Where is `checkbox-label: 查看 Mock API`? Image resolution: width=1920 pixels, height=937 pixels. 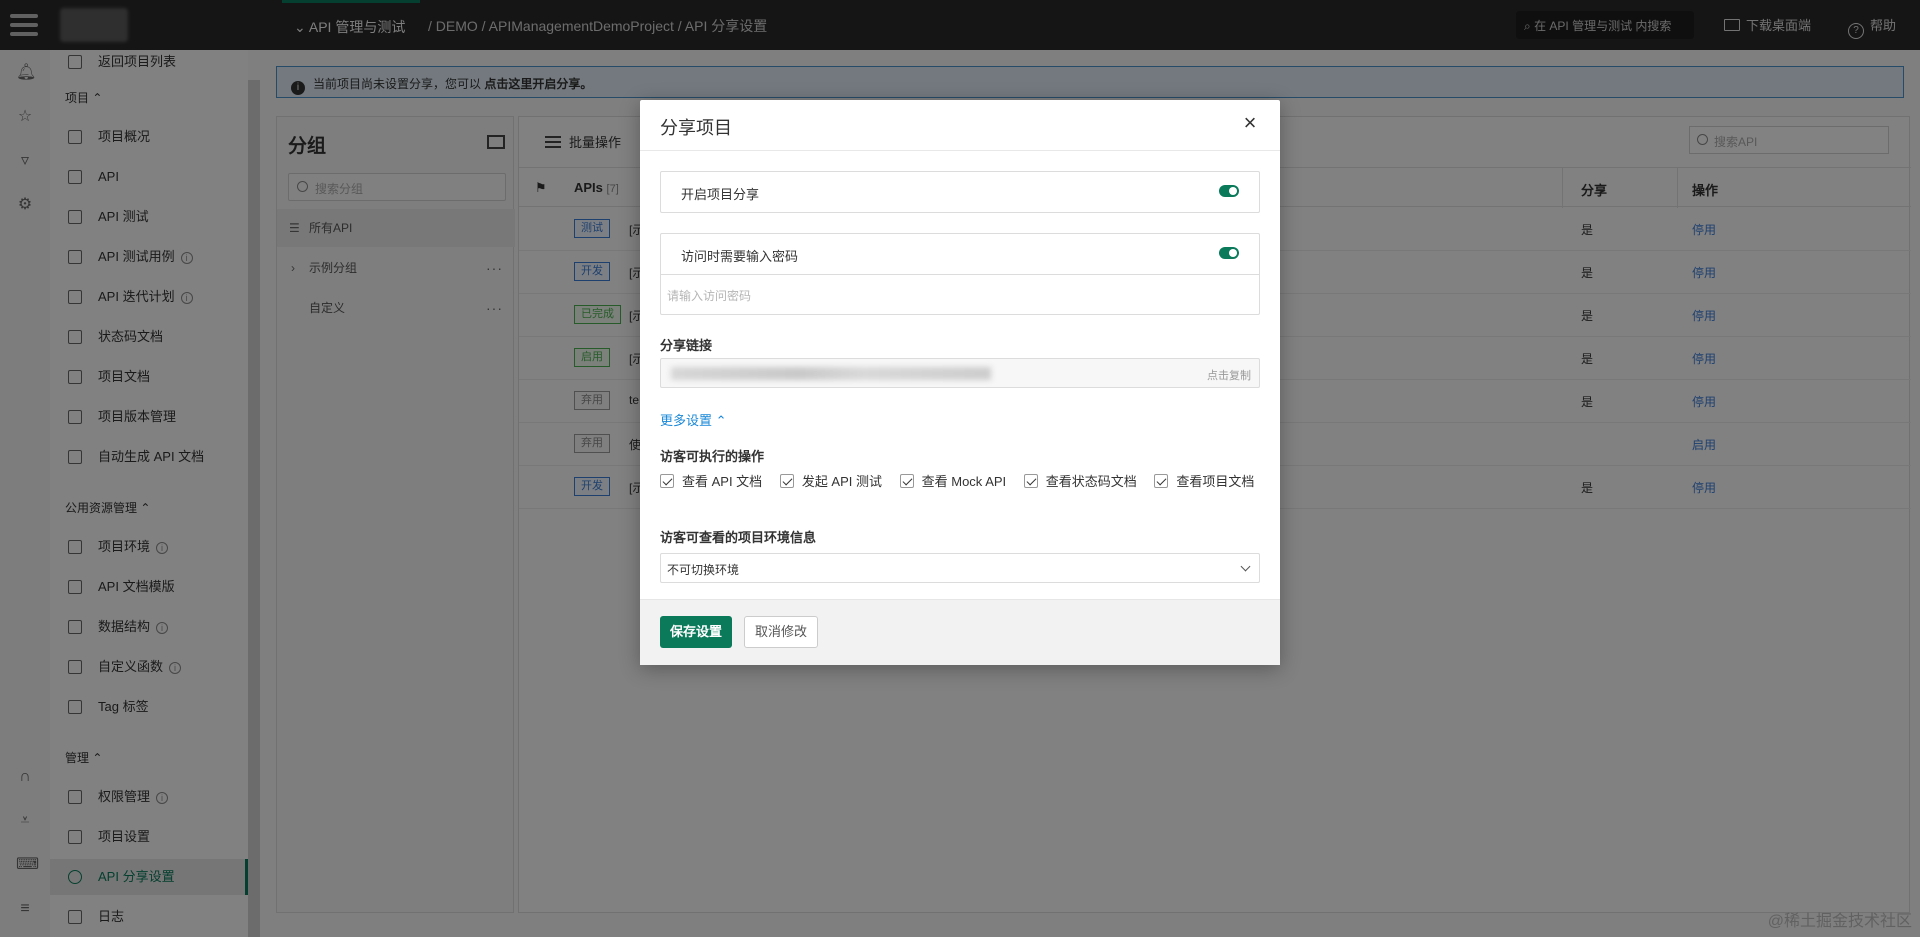 checkbox-label: 查看 Mock API is located at coordinates (964, 481).